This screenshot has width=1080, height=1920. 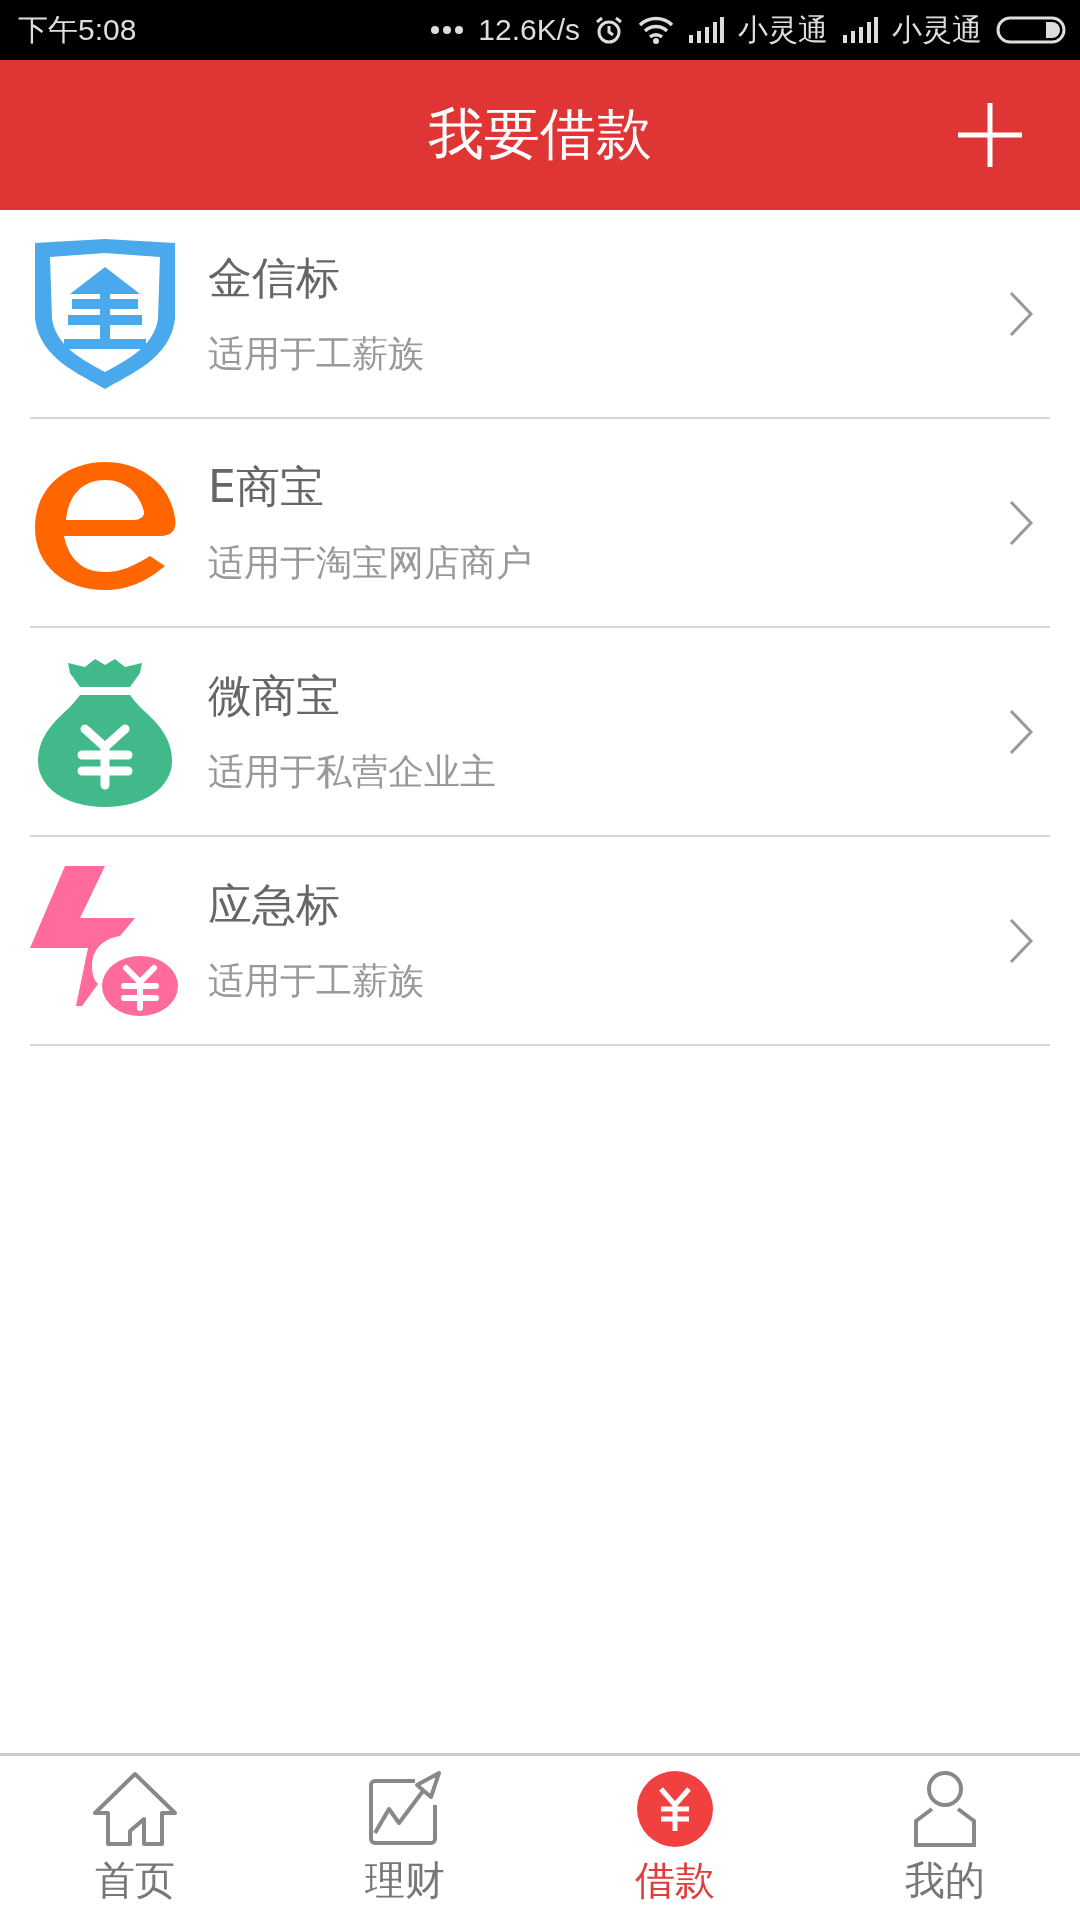 What do you see at coordinates (105, 940) in the screenshot?
I see `lightning-coin-icon` at bounding box center [105, 940].